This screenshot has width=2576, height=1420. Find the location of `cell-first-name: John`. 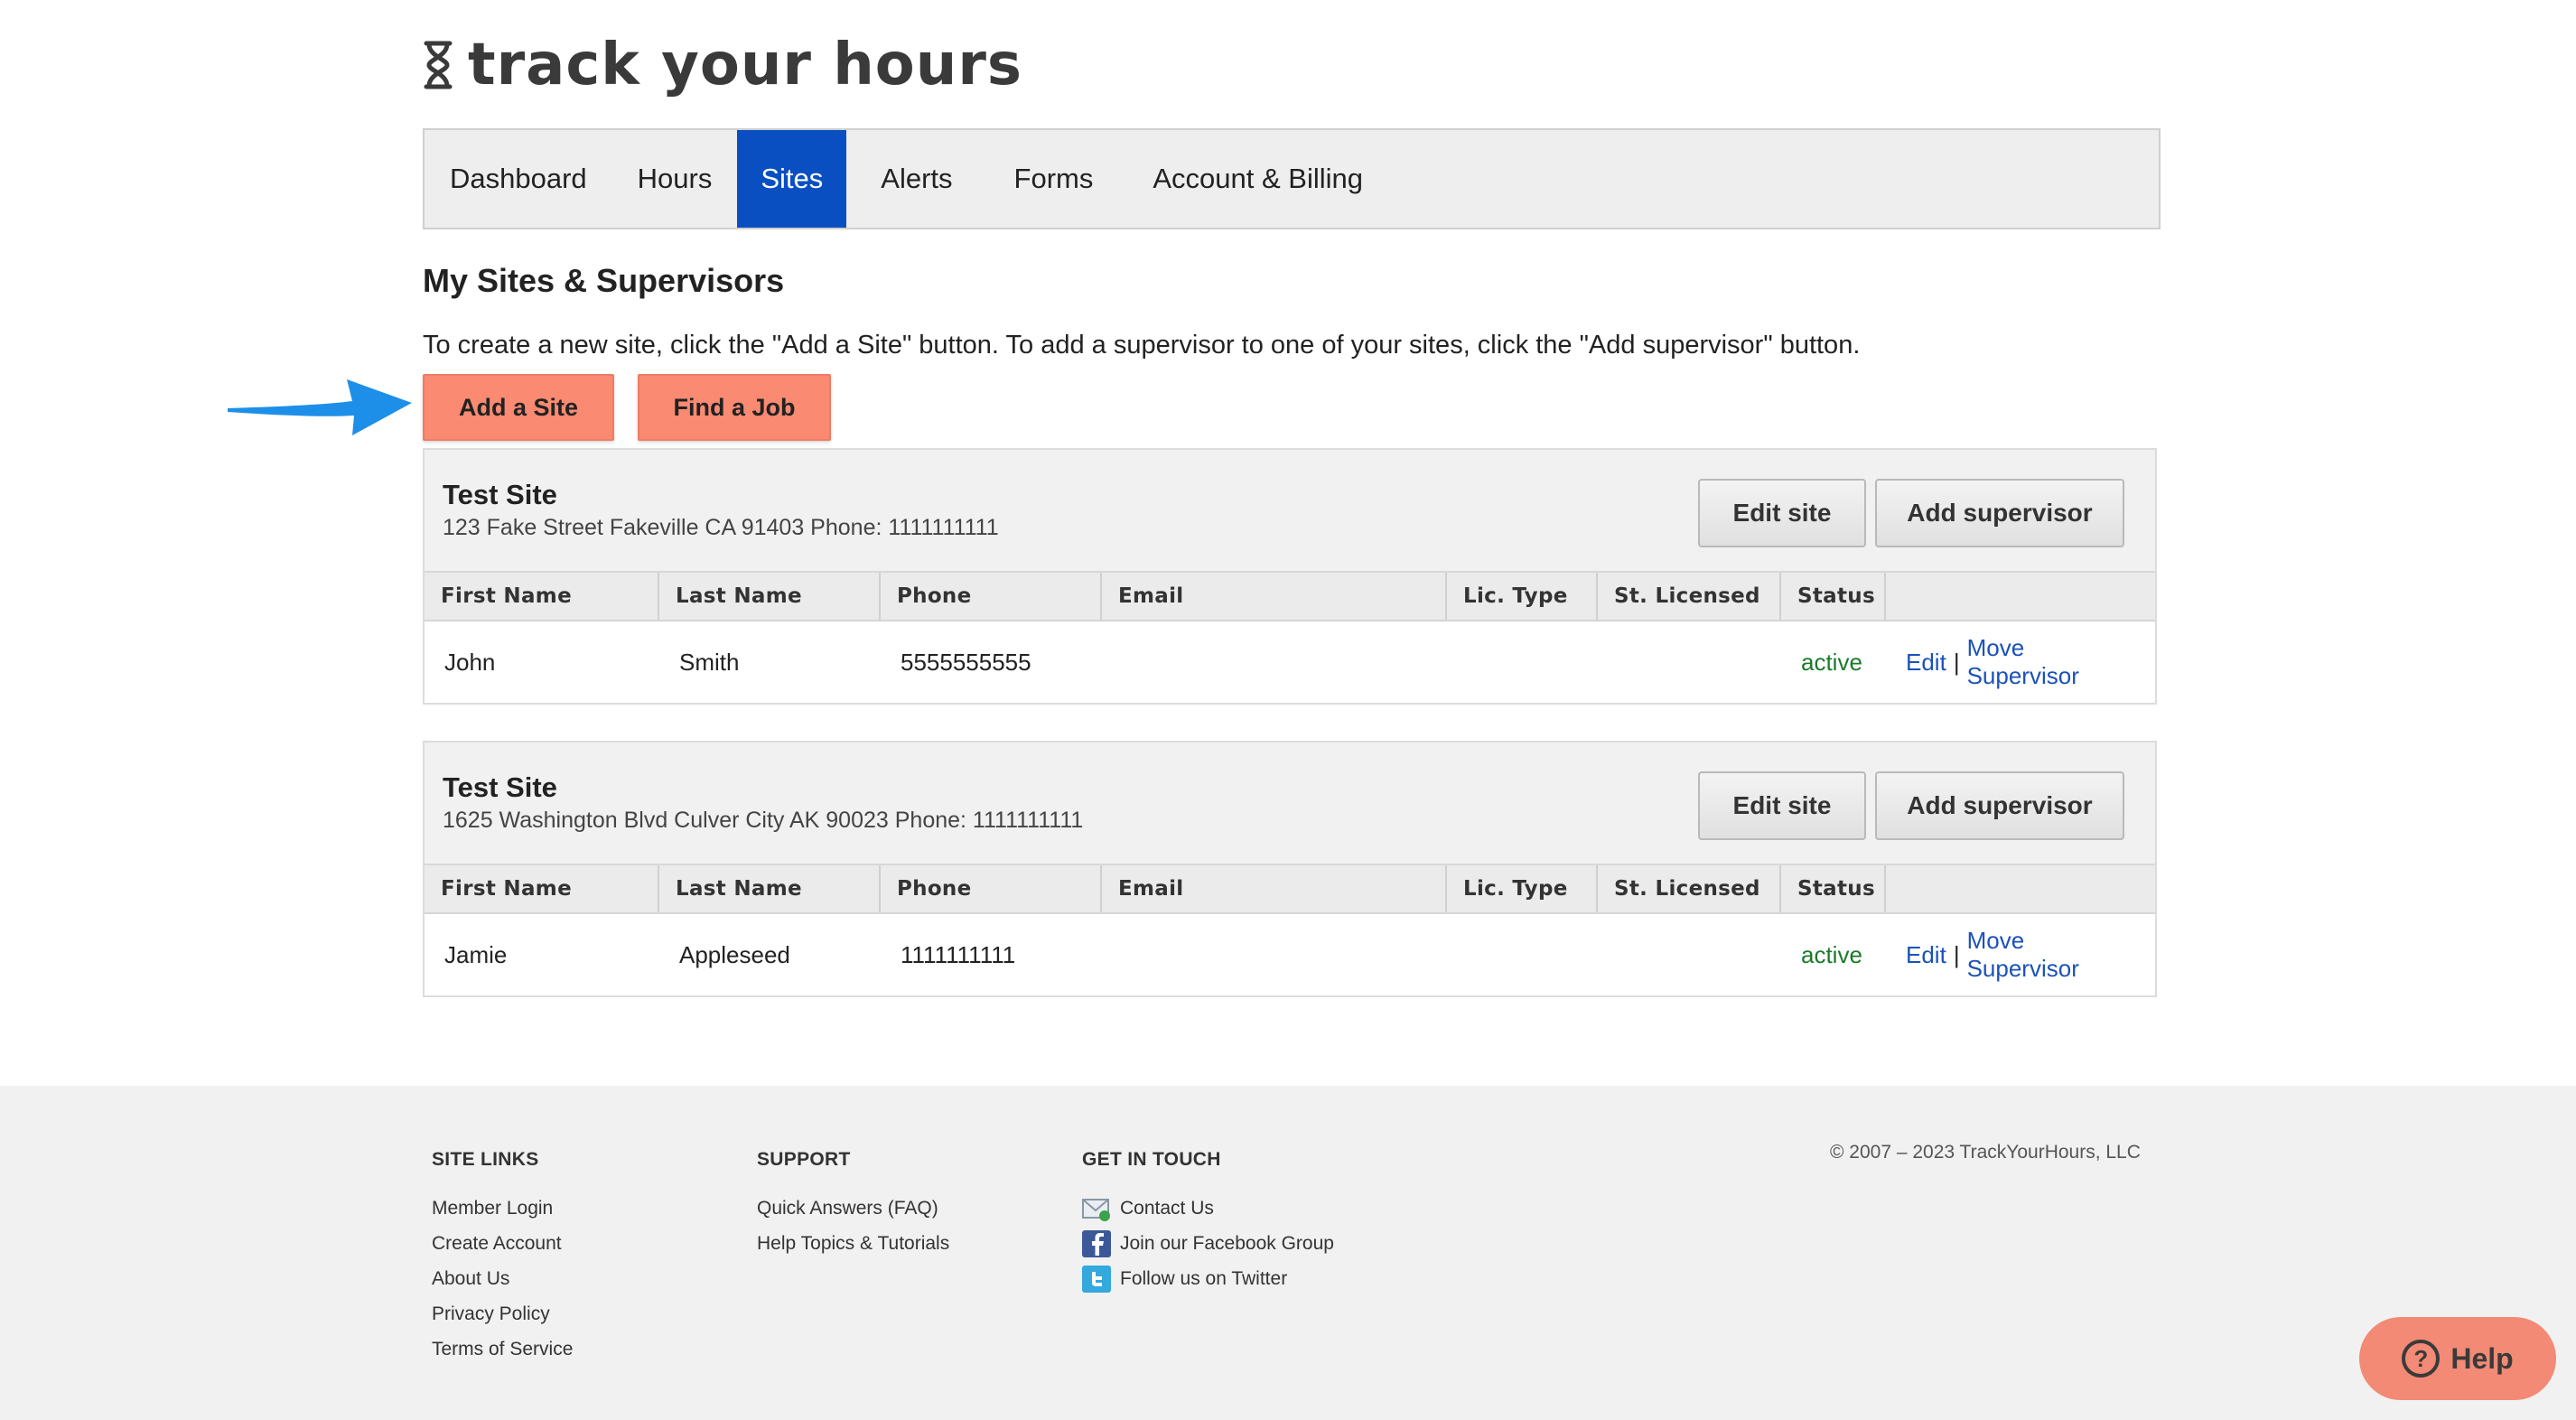

cell-first-name: John is located at coordinates (470, 662).